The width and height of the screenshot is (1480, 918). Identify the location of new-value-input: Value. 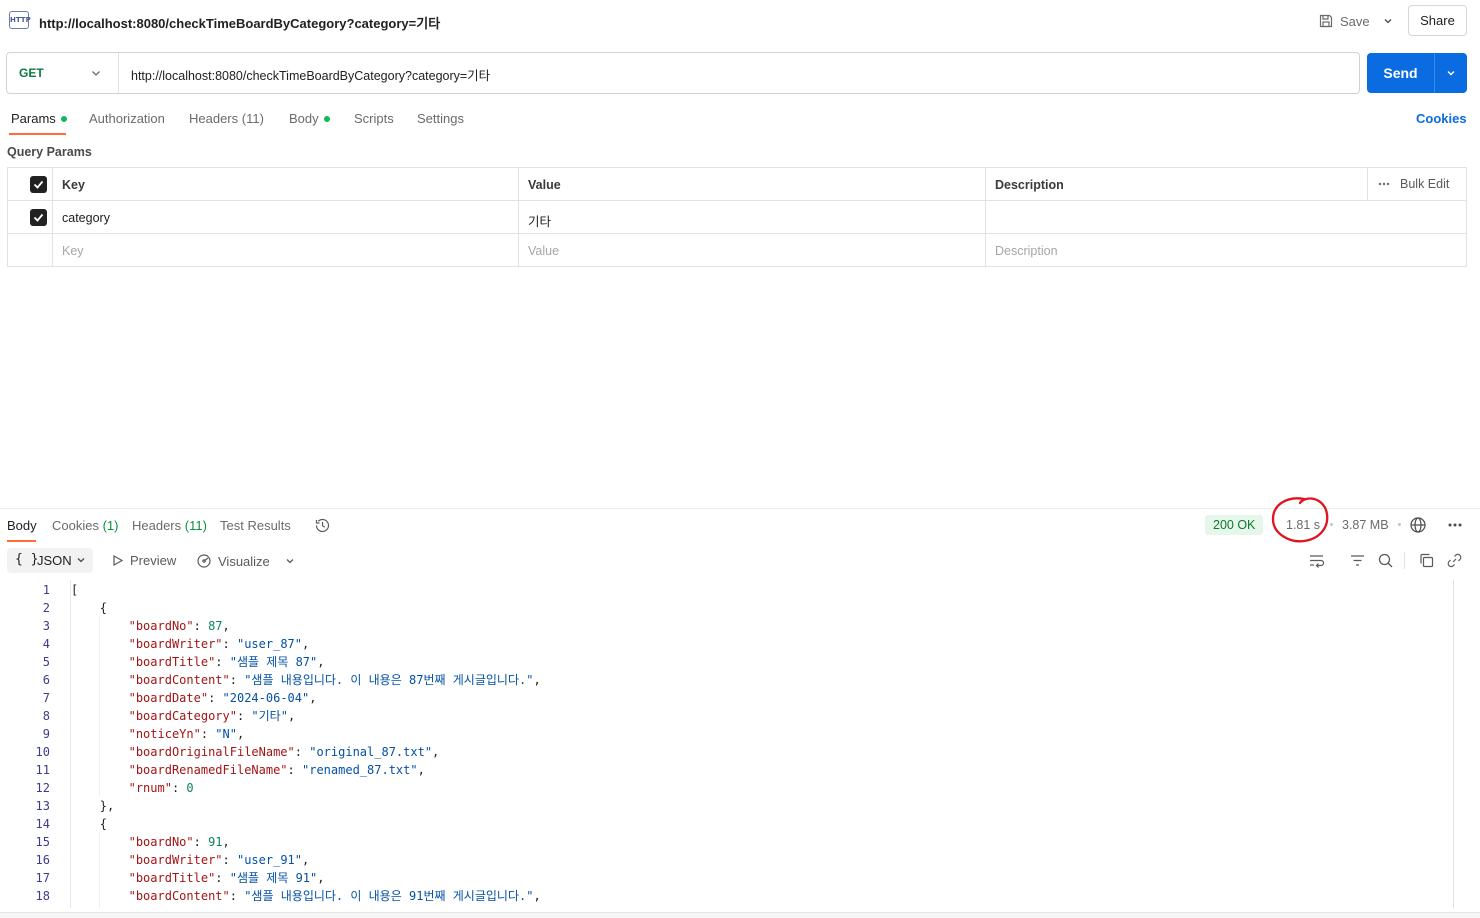
(752, 250).